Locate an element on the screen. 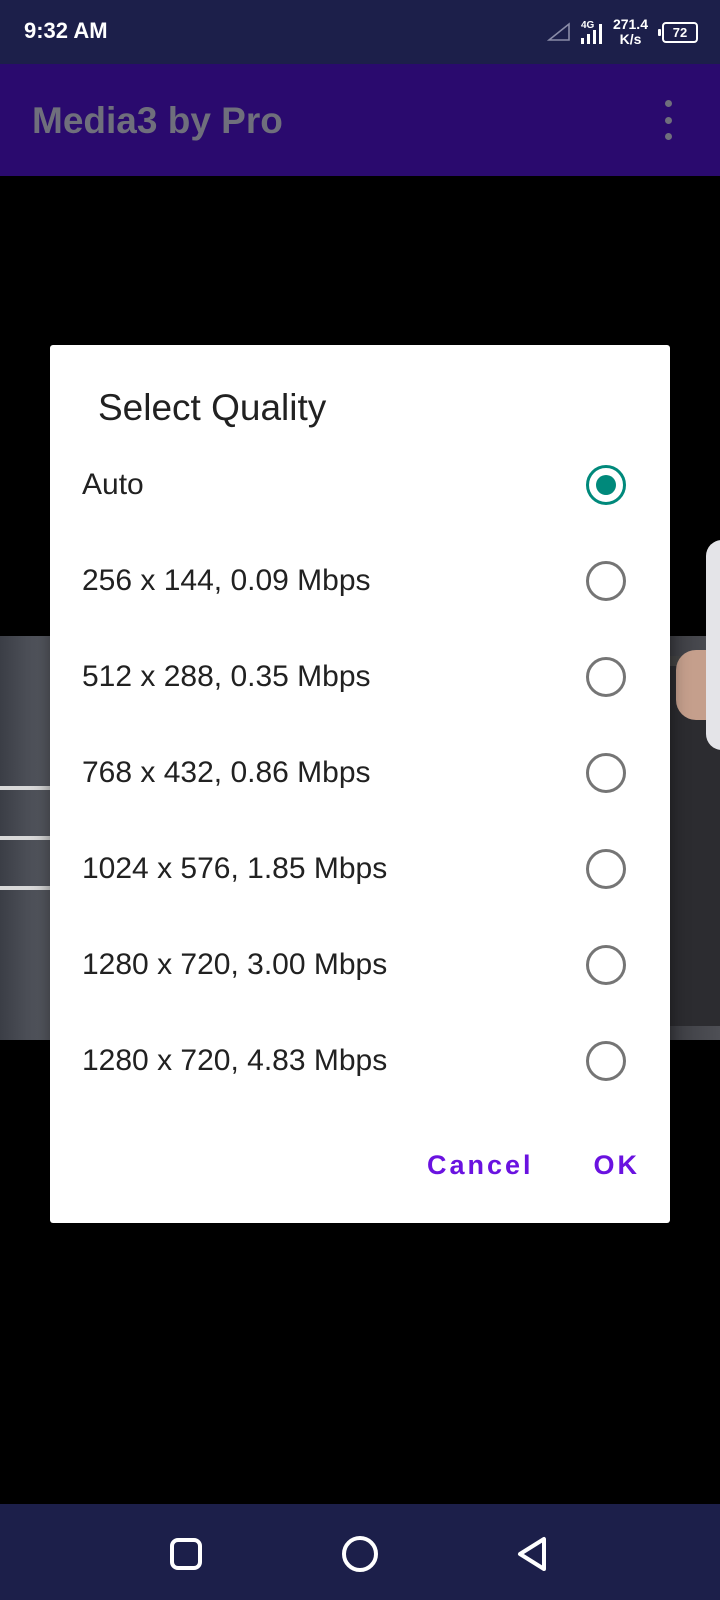 The height and width of the screenshot is (1600, 720). net-speed-value: 271.4 is located at coordinates (630, 24).